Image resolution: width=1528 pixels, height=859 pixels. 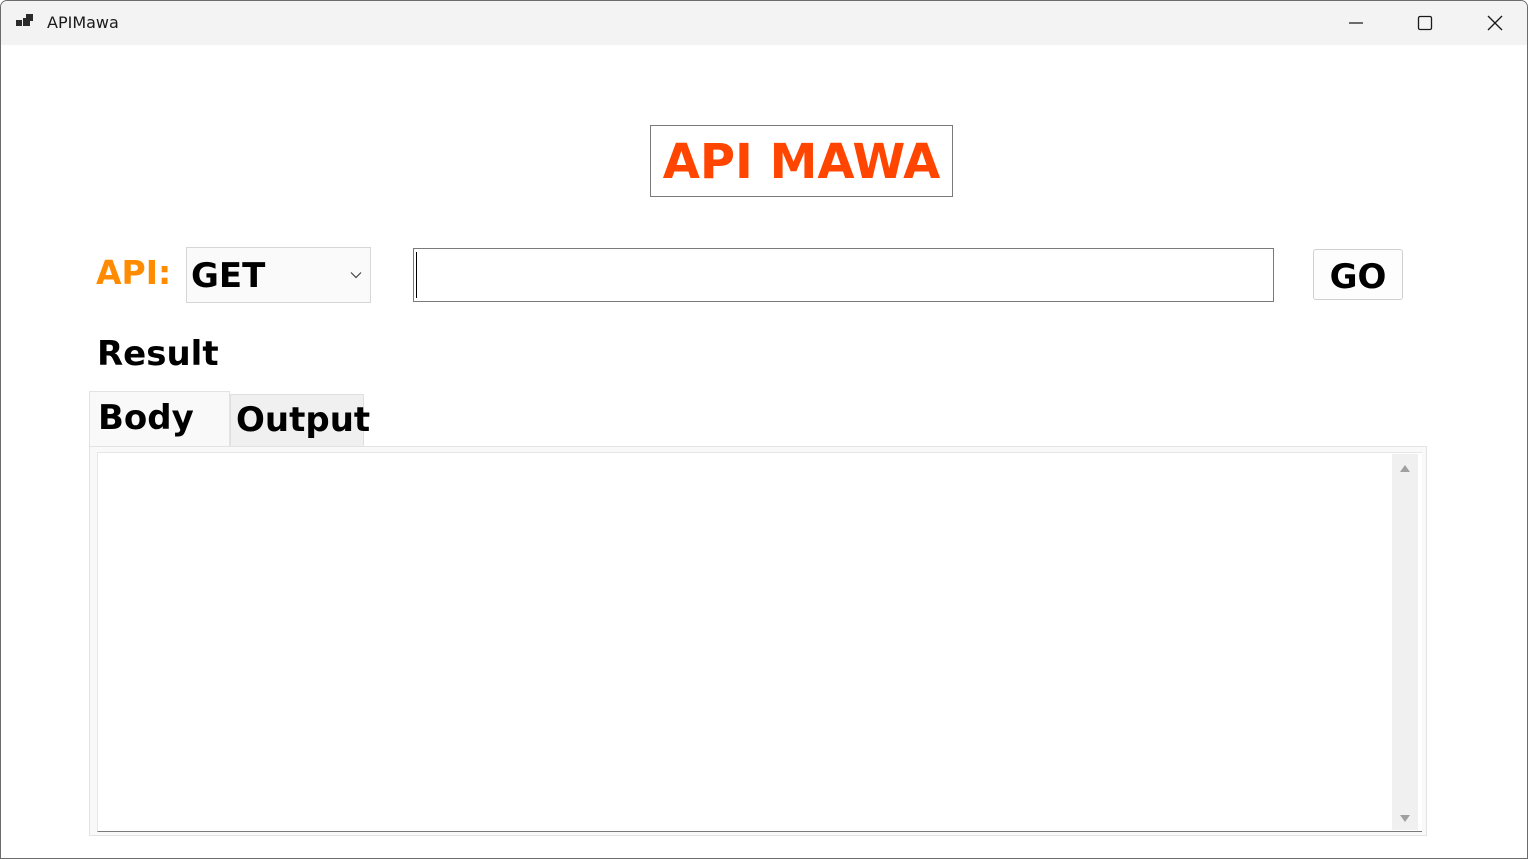 I want to click on close-icon, so click(x=1495, y=23).